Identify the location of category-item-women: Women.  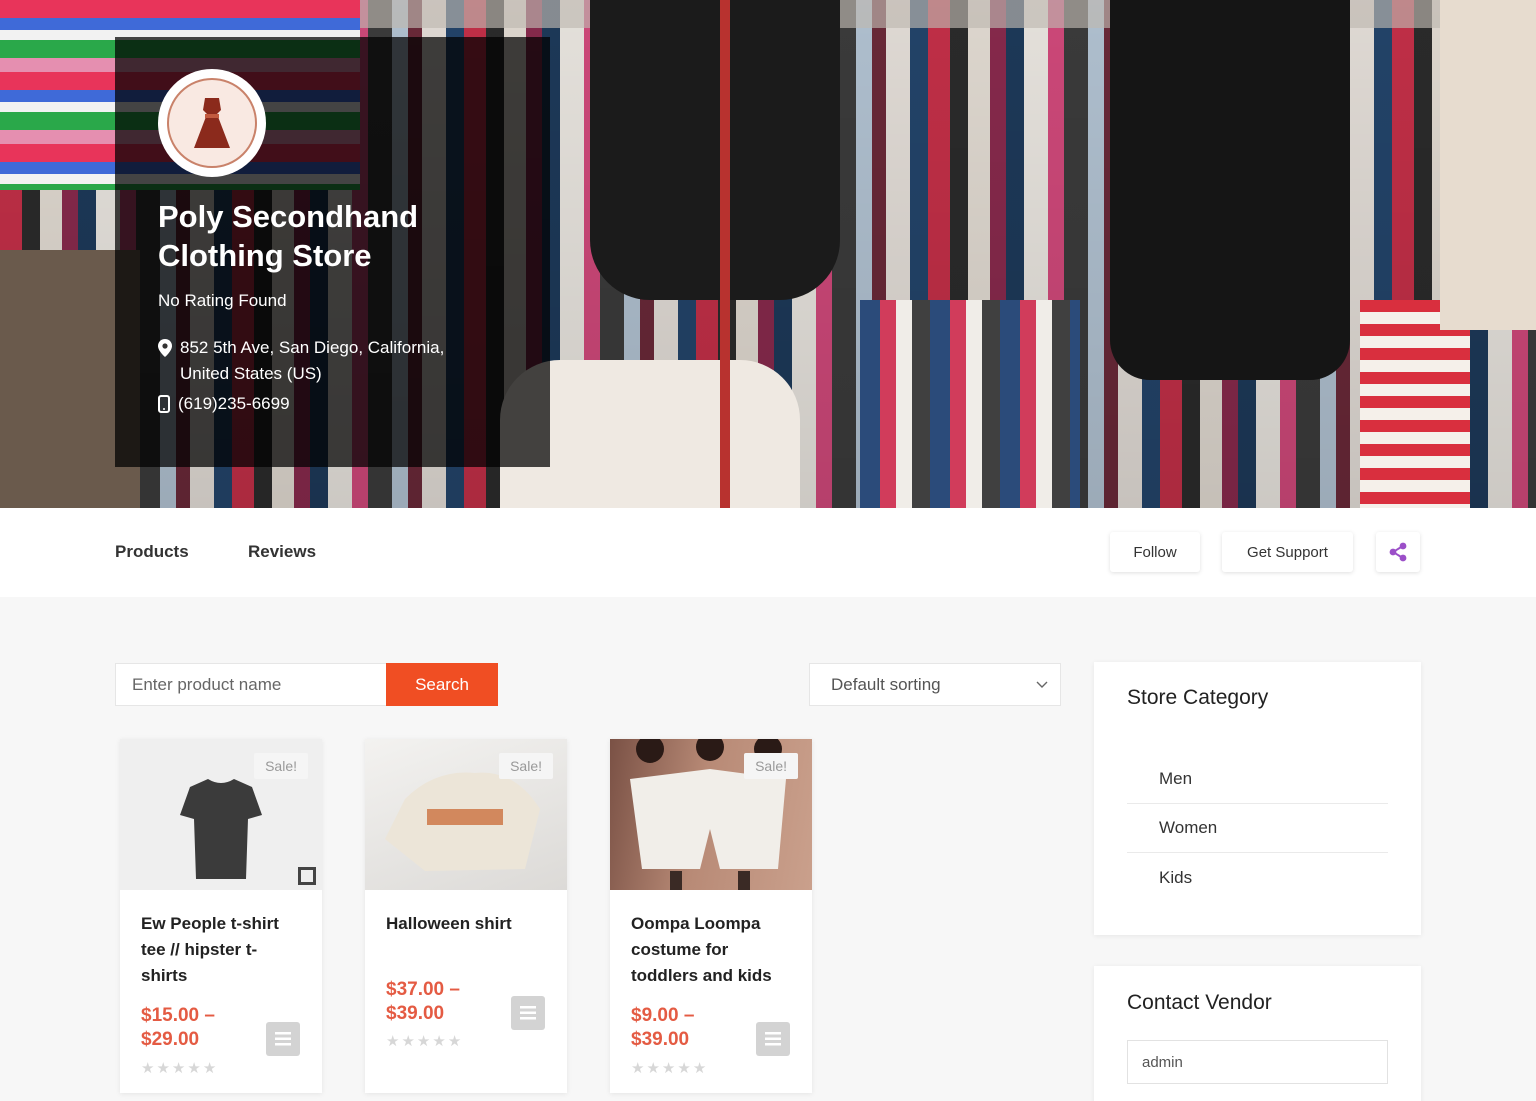
(1257, 828).